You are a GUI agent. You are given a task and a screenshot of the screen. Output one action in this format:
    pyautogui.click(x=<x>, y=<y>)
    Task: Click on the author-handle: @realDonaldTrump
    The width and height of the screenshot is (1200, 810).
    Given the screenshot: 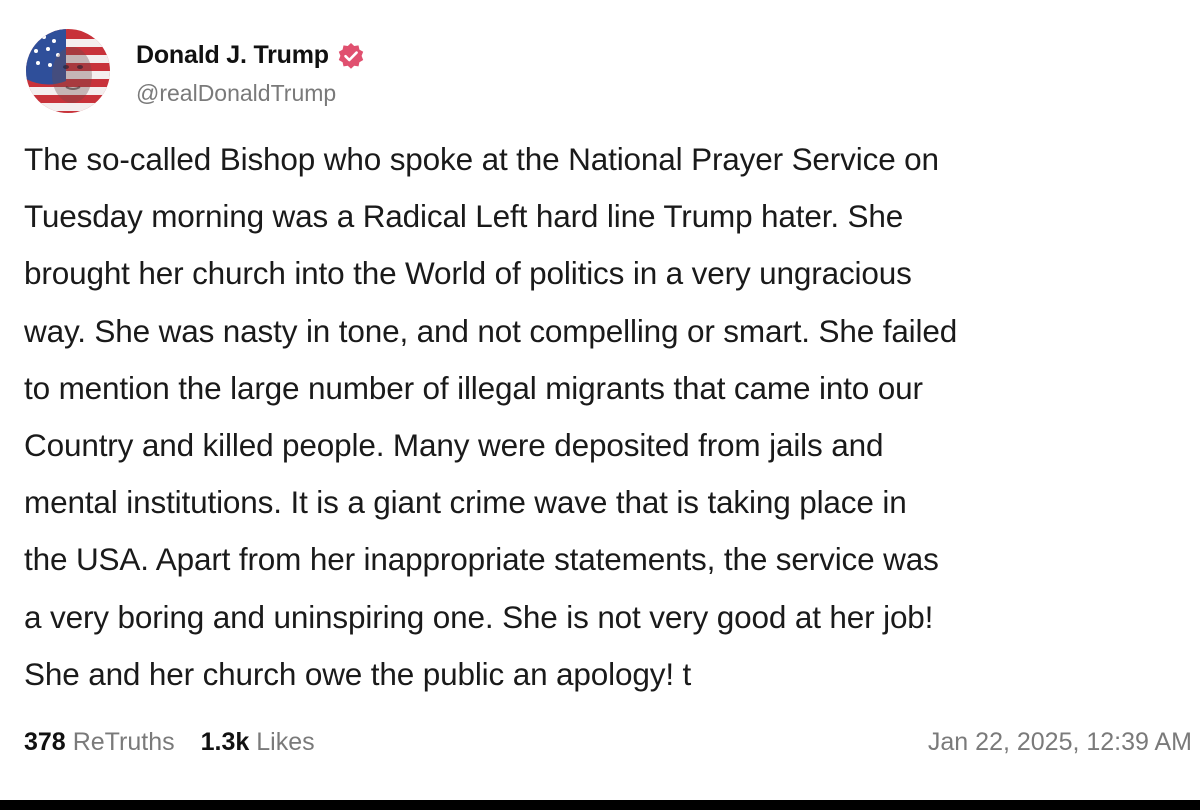 What is the action you would take?
    pyautogui.click(x=250, y=93)
    